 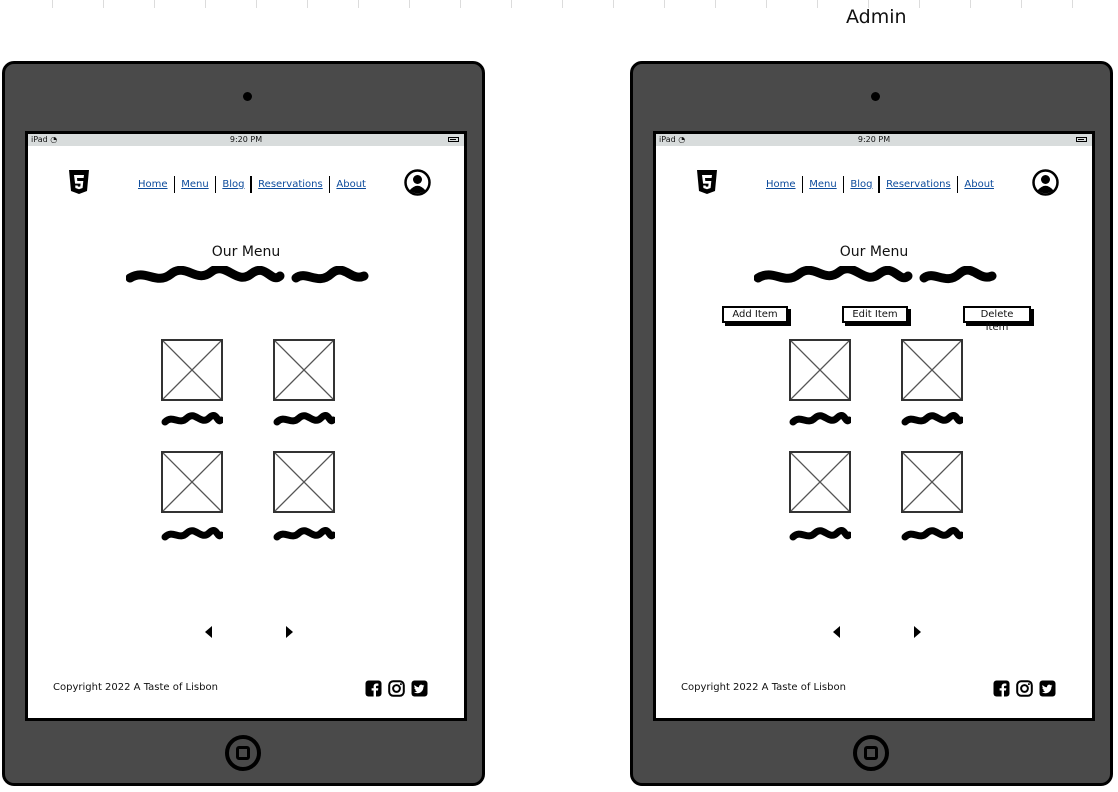 I want to click on edit-item-button: Edit Item, so click(x=875, y=314).